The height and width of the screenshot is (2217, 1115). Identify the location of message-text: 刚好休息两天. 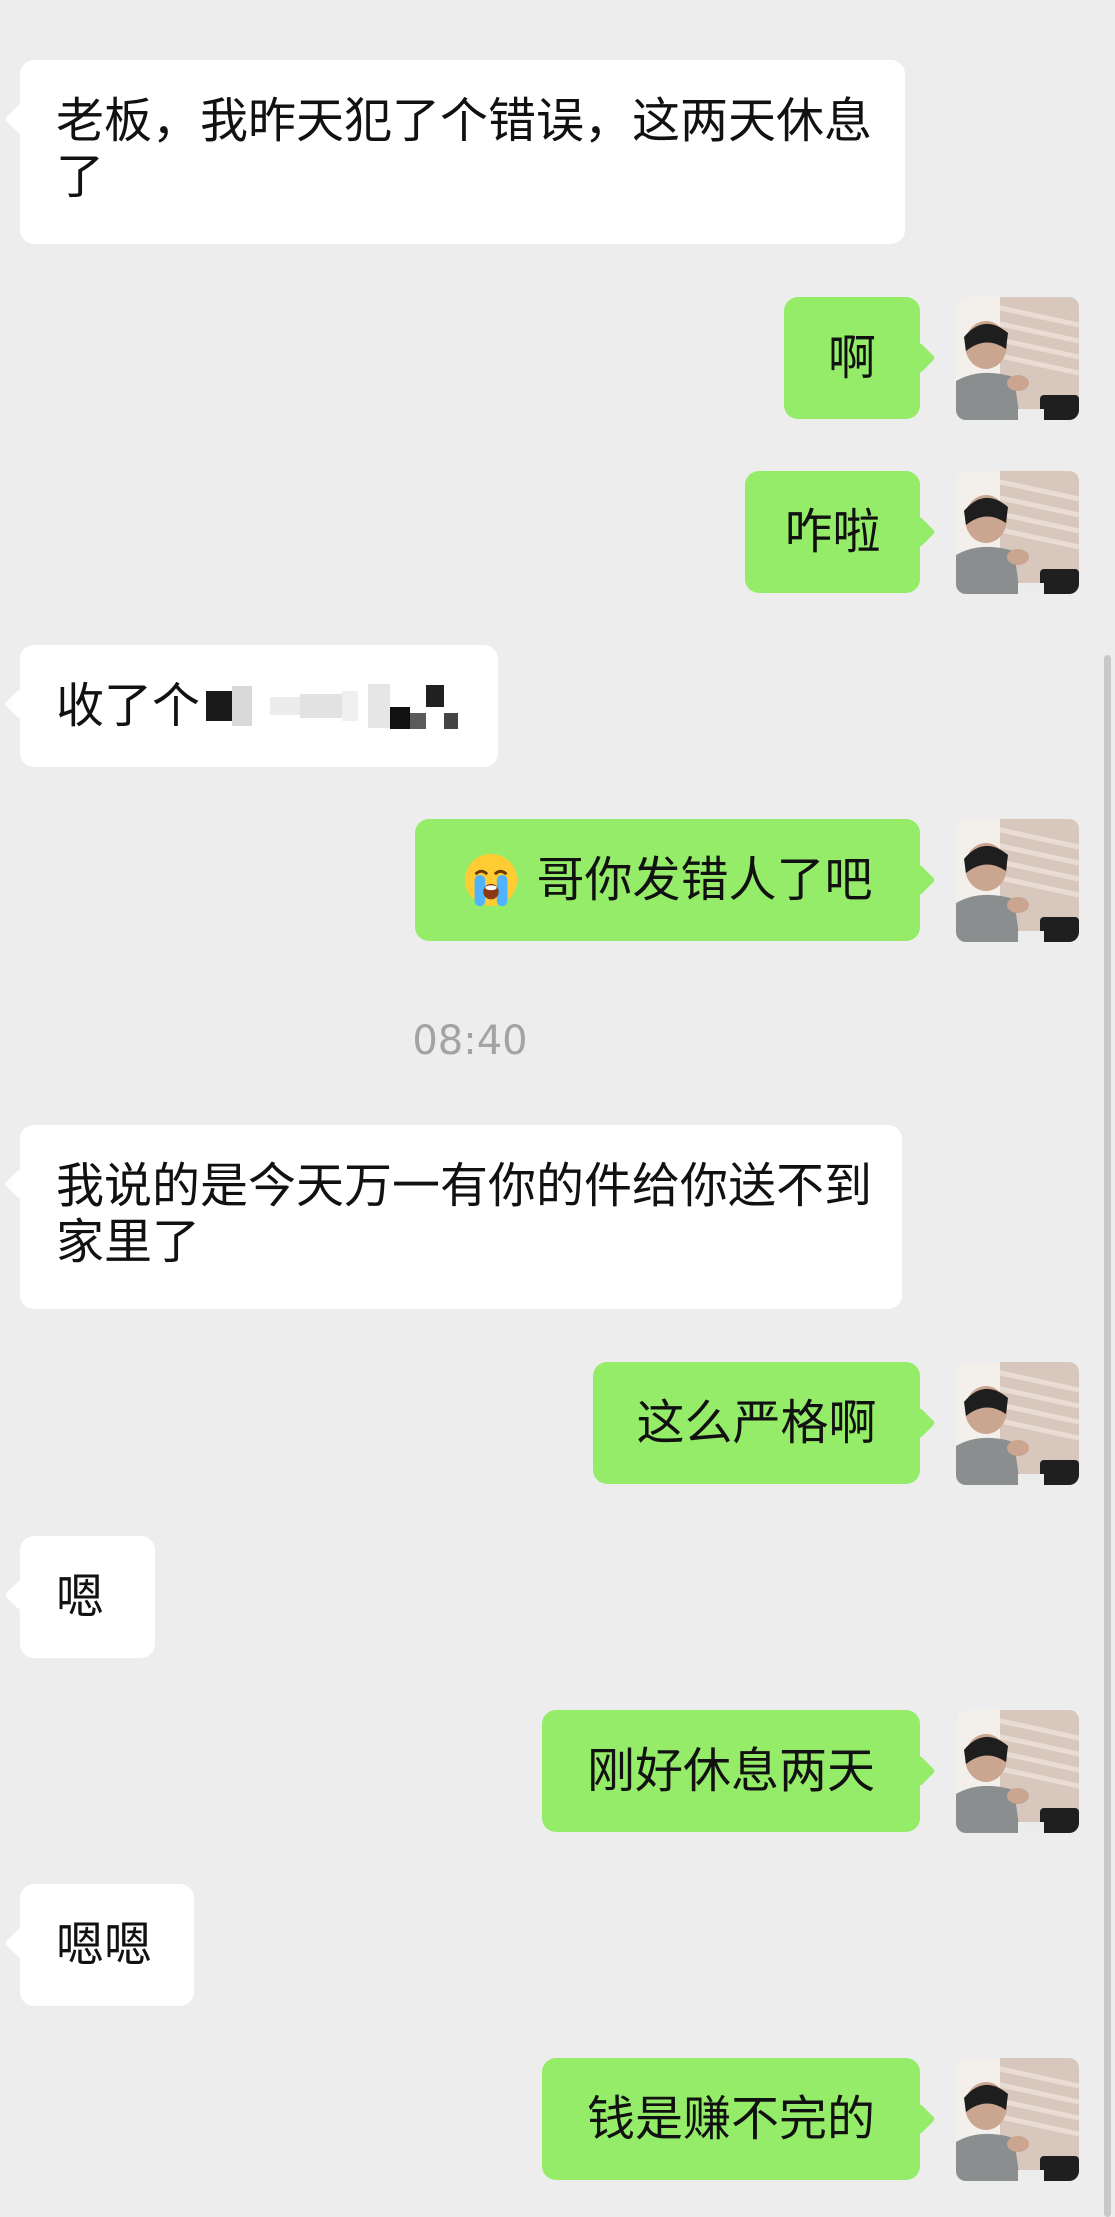
(730, 1771).